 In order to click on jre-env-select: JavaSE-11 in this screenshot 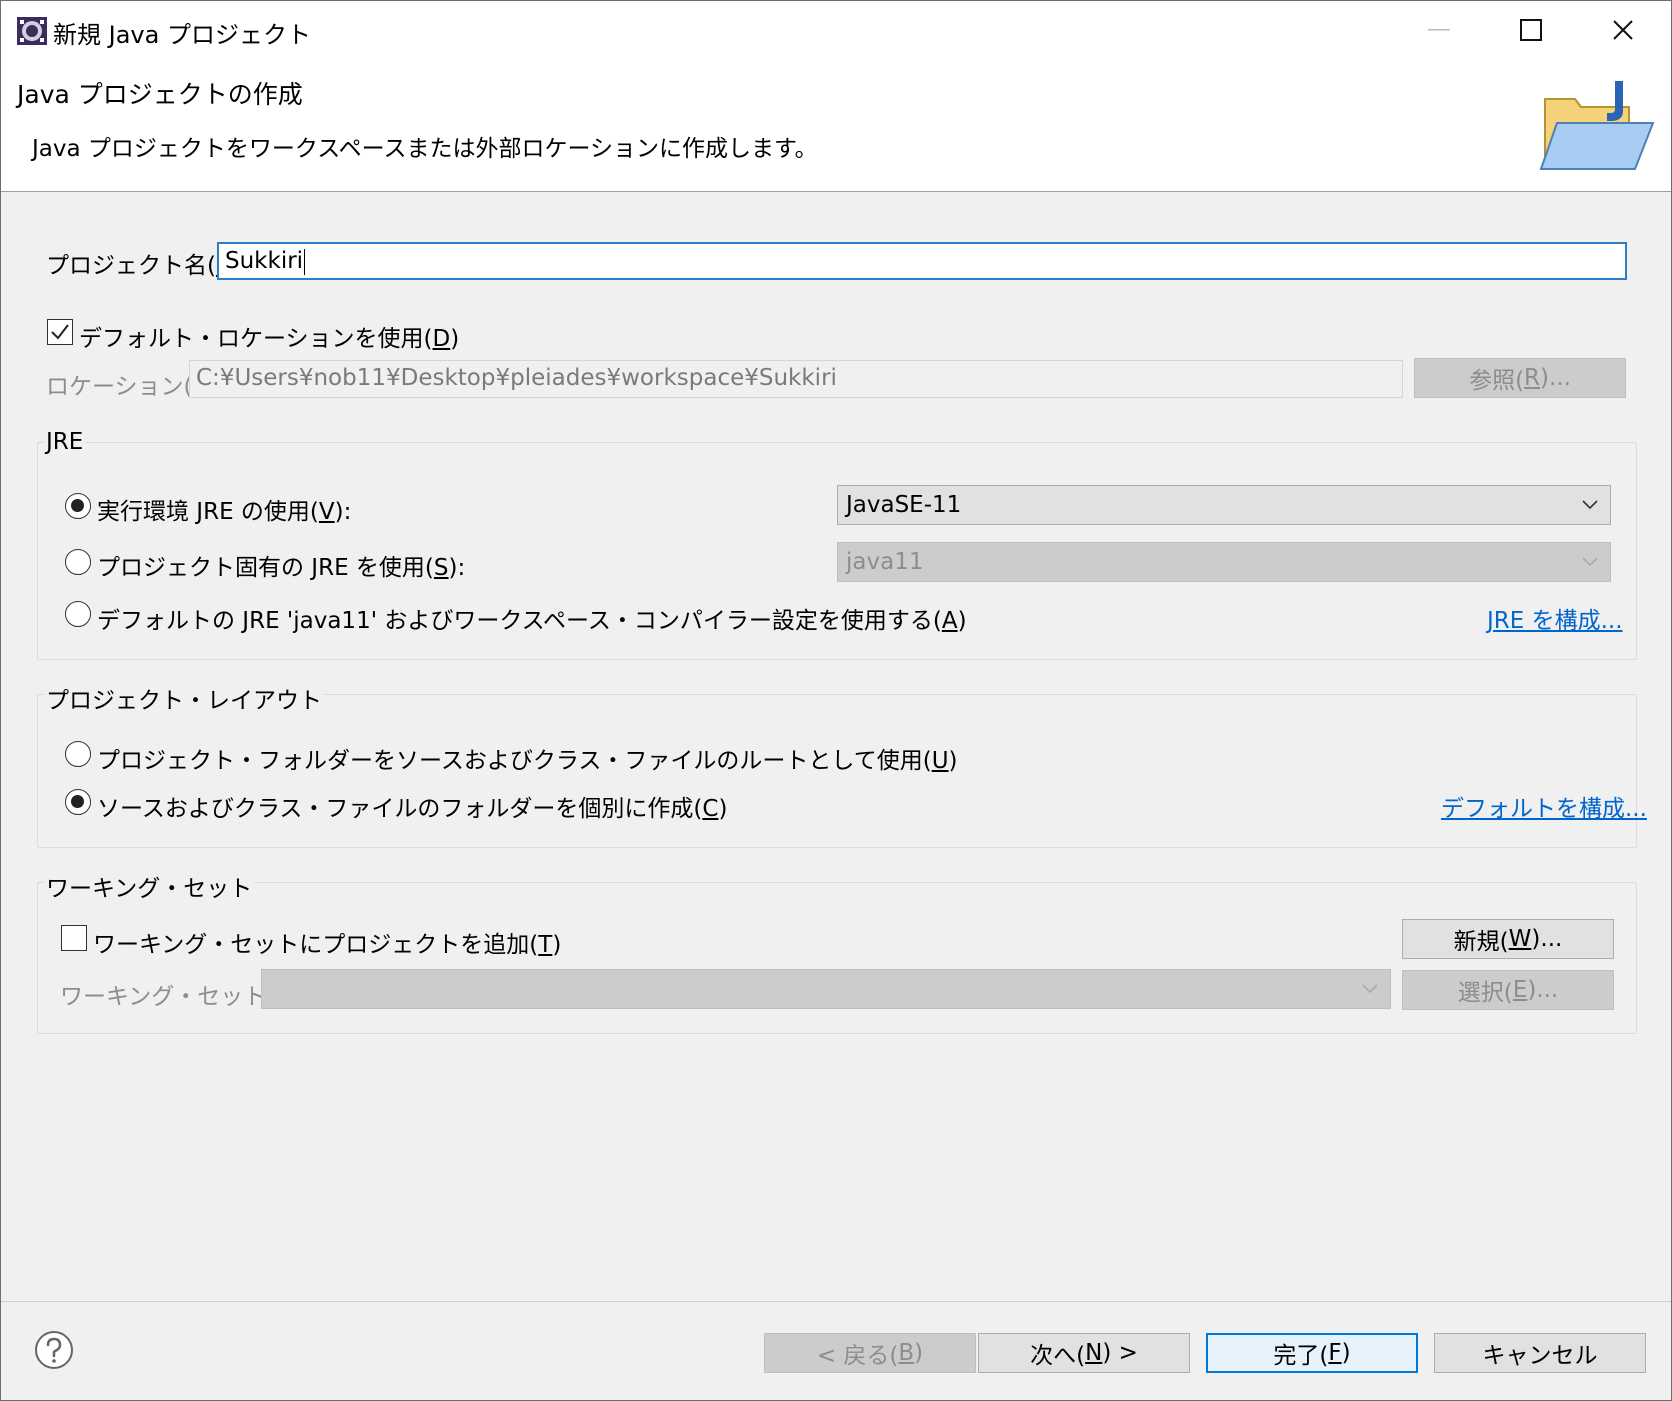, I will do `click(1224, 505)`.